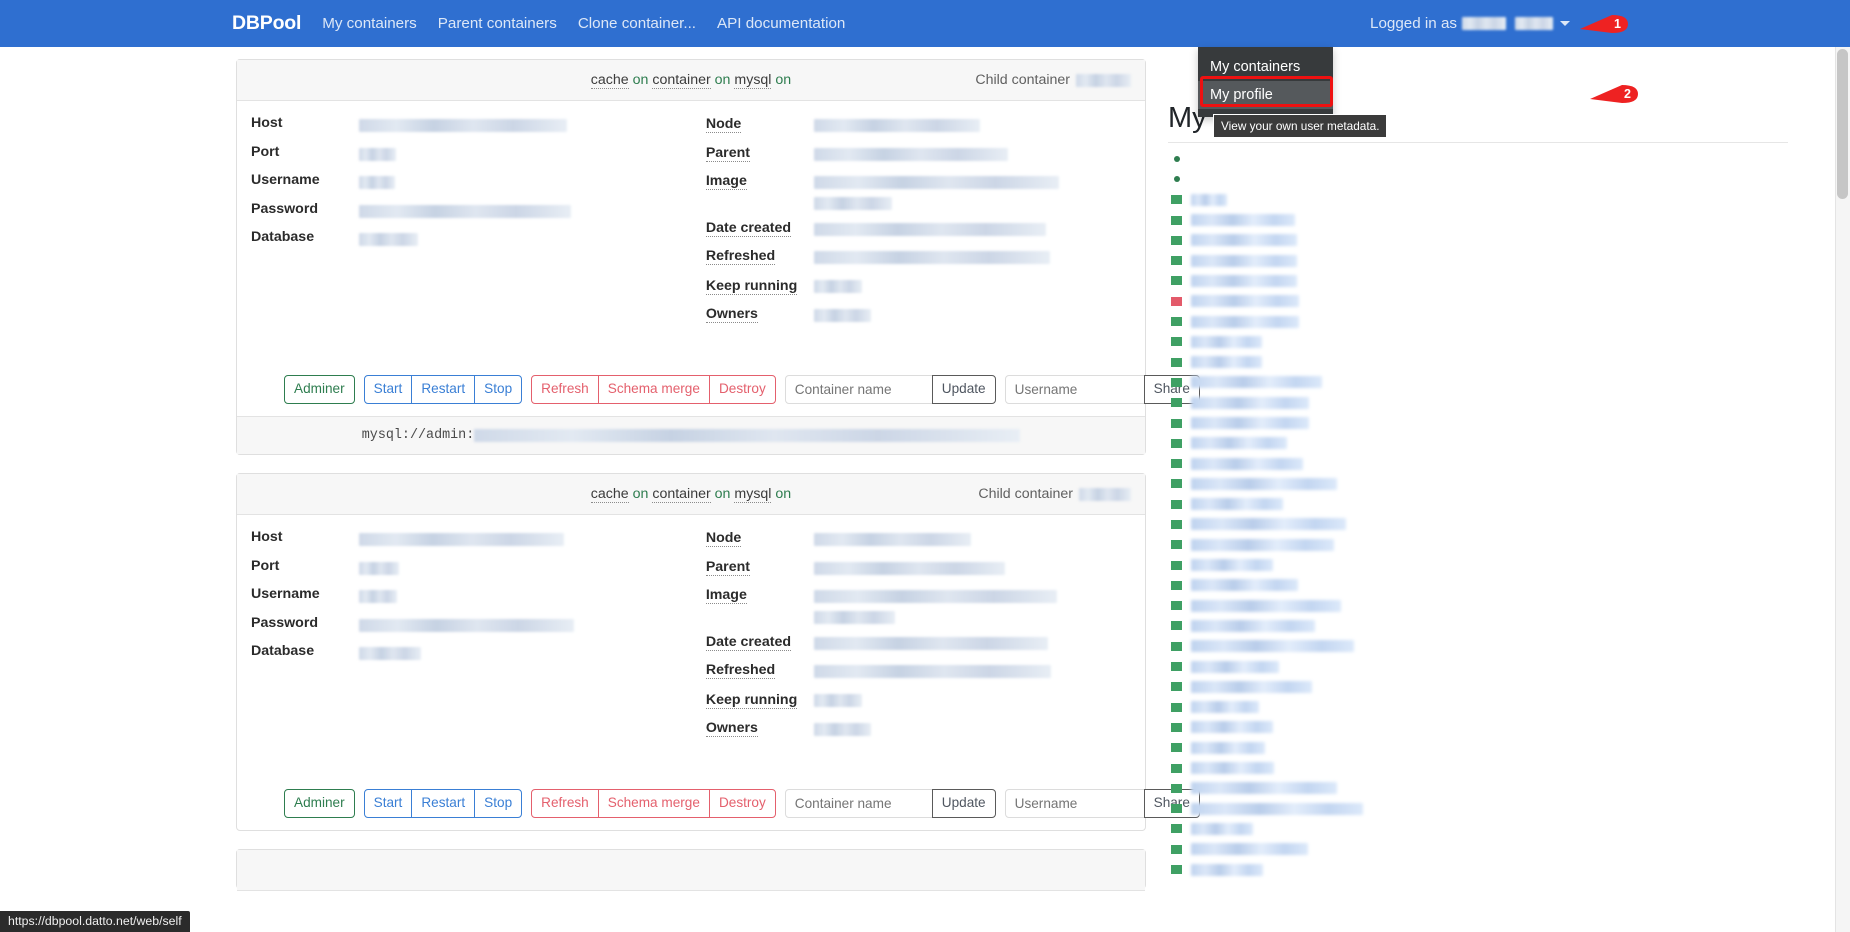  Describe the element at coordinates (781, 23) in the screenshot. I see `nav-link-api-documentation: API documentation` at that location.